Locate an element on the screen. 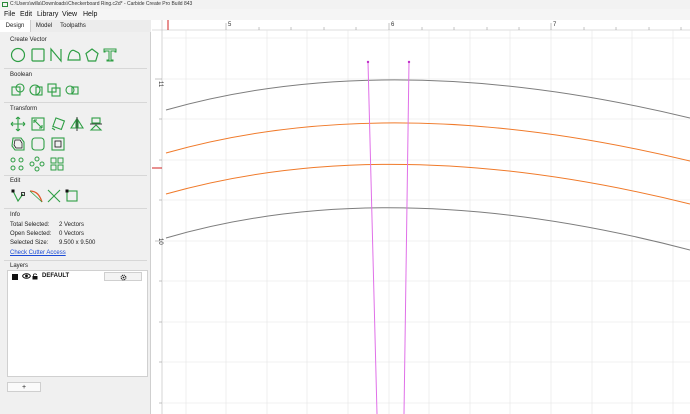 The width and height of the screenshot is (690, 414). fillet-icon is located at coordinates (38, 144).